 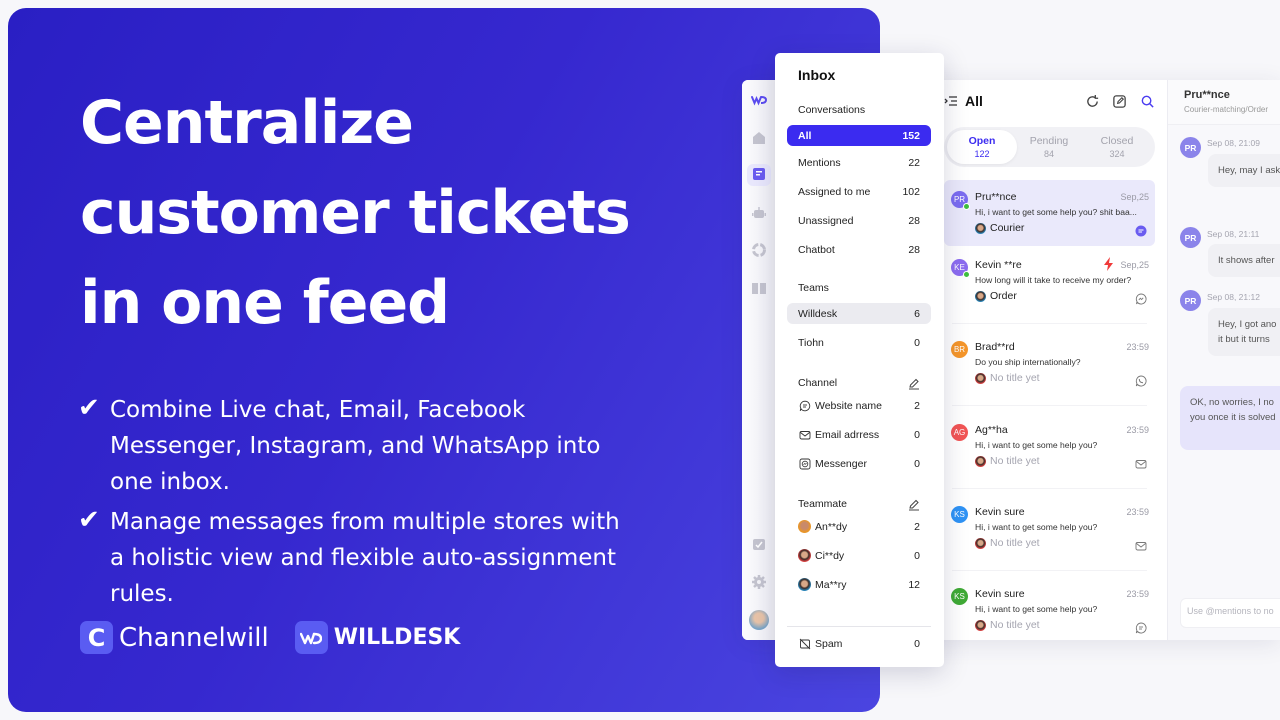 What do you see at coordinates (759, 620) in the screenshot?
I see `user-avatar` at bounding box center [759, 620].